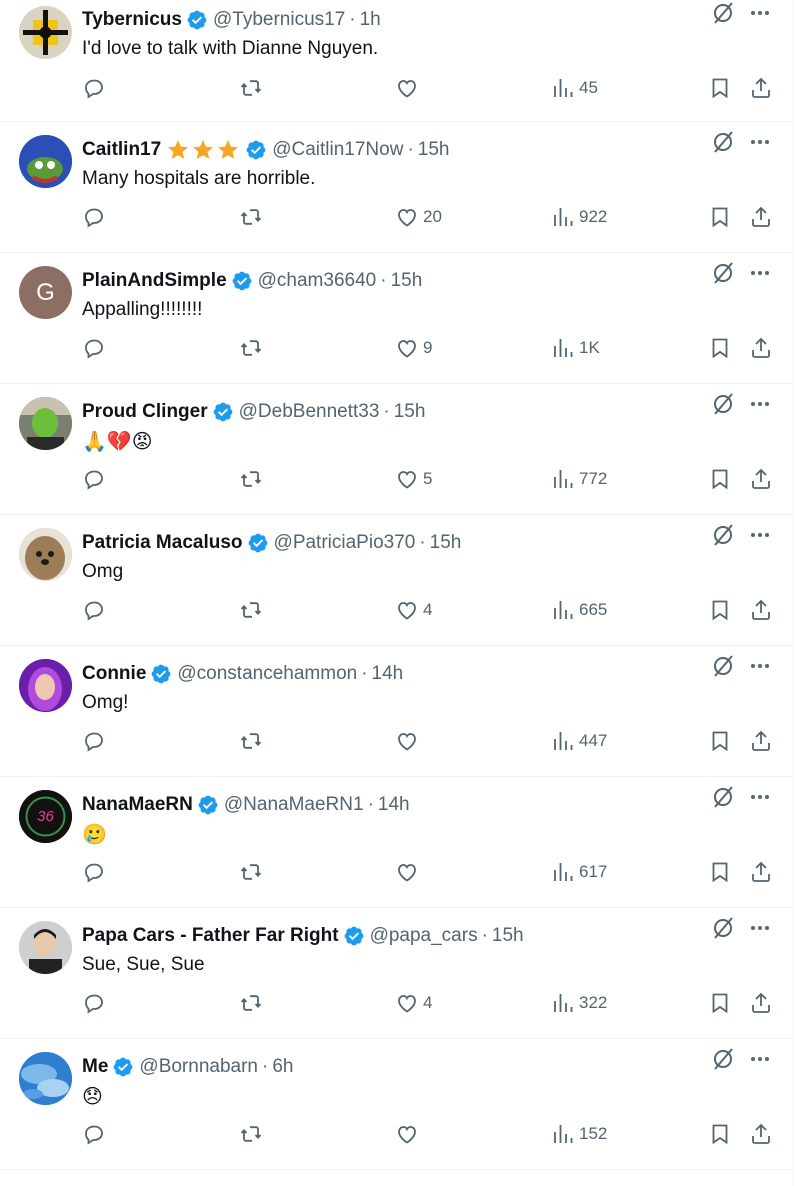  Describe the element at coordinates (579, 1003) in the screenshot. I see `views-button: 322` at that location.